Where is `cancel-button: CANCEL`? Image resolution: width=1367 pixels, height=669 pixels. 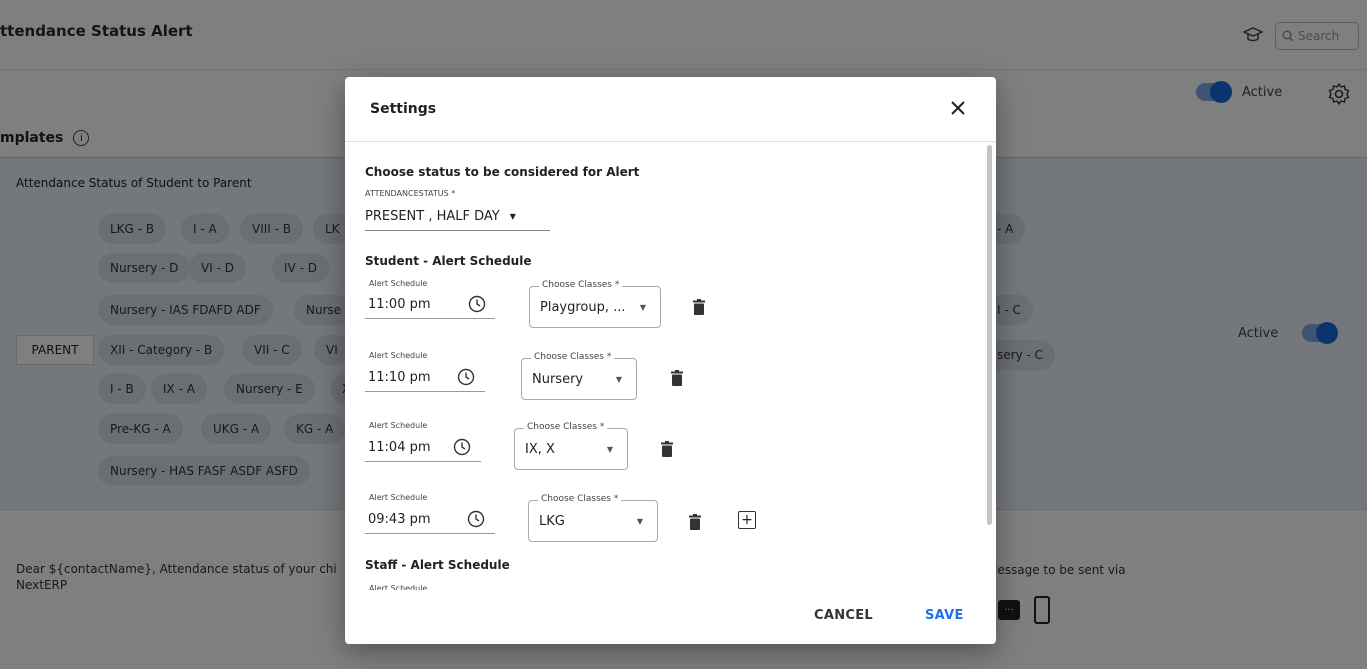 cancel-button: CANCEL is located at coordinates (843, 615).